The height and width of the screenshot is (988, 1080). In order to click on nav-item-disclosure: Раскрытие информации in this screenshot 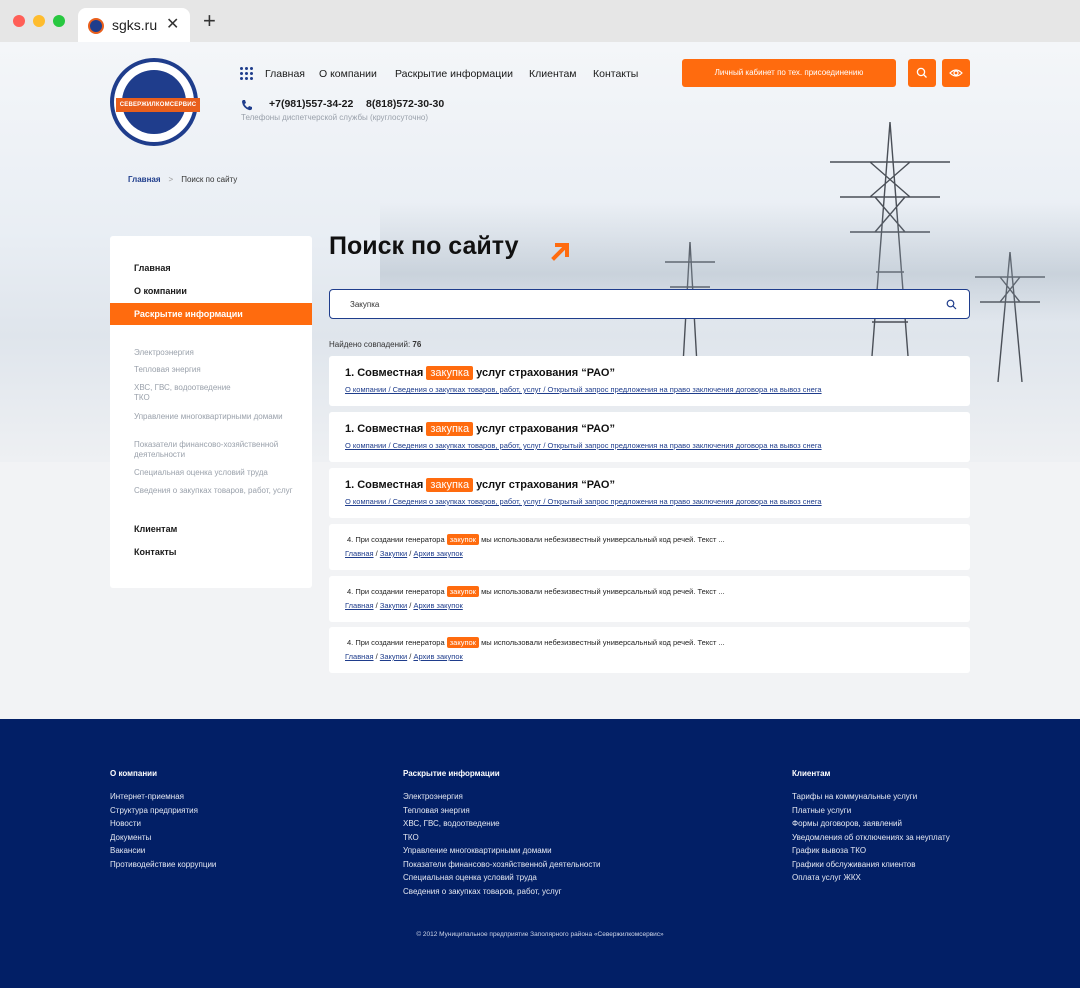, I will do `click(454, 74)`.